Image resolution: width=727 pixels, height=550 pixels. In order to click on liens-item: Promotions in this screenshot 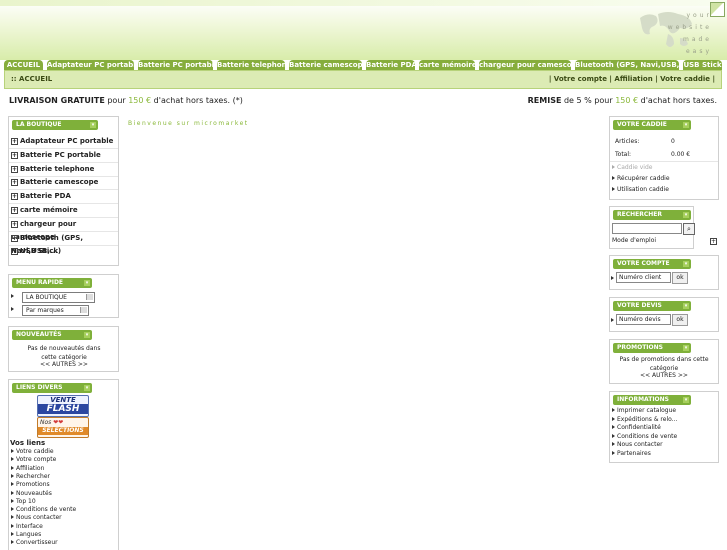, I will do `click(30, 485)`.